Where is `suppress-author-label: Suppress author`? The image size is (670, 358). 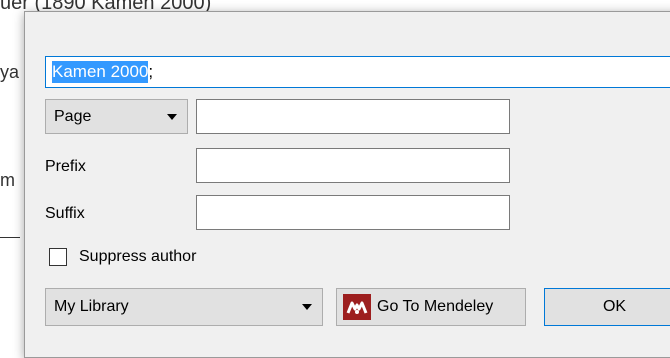
suppress-author-label: Suppress author is located at coordinates (137, 257).